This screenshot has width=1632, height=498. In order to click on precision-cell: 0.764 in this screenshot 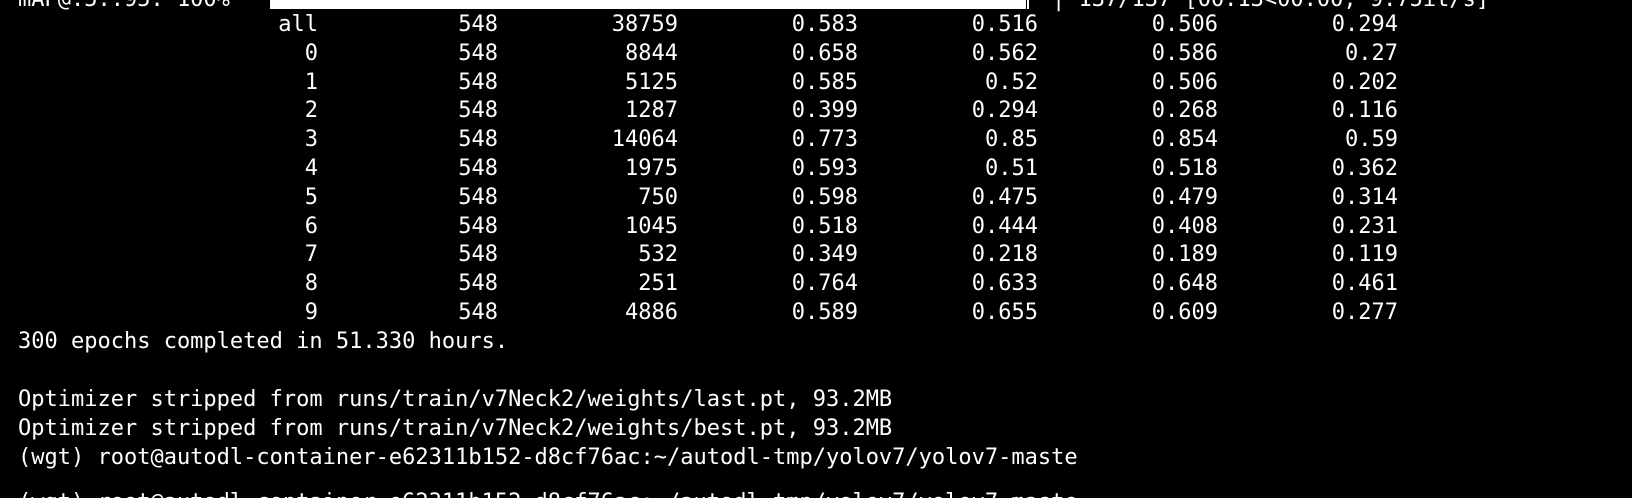, I will do `click(824, 284)`.